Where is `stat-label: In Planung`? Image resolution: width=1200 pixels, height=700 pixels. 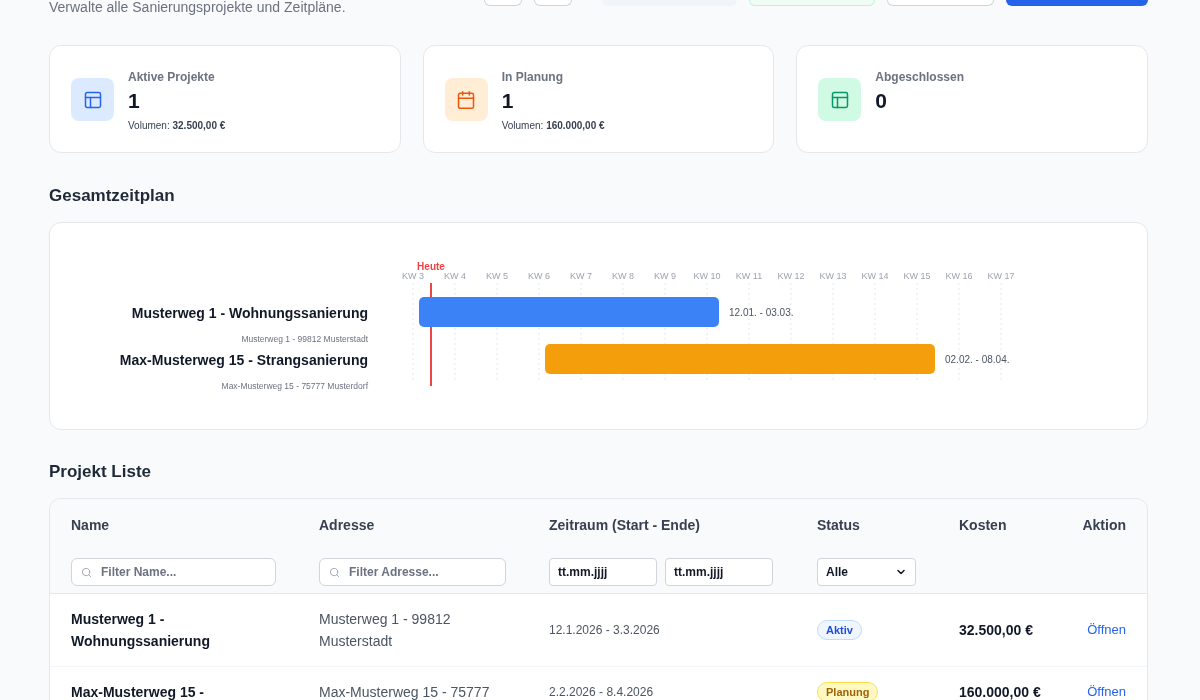 stat-label: In Planung is located at coordinates (532, 77).